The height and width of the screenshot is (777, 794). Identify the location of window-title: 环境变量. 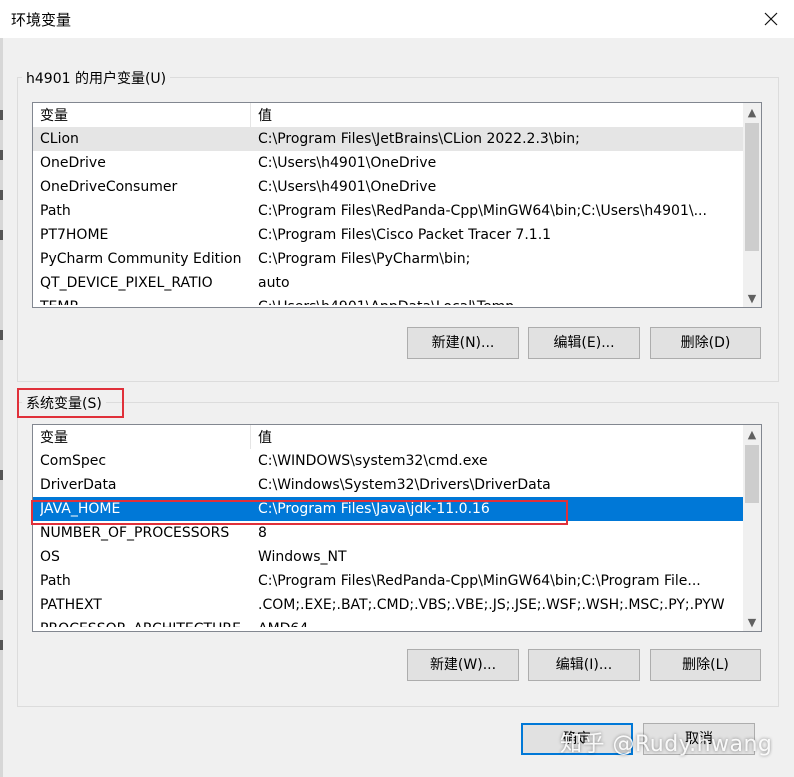
(41, 20).